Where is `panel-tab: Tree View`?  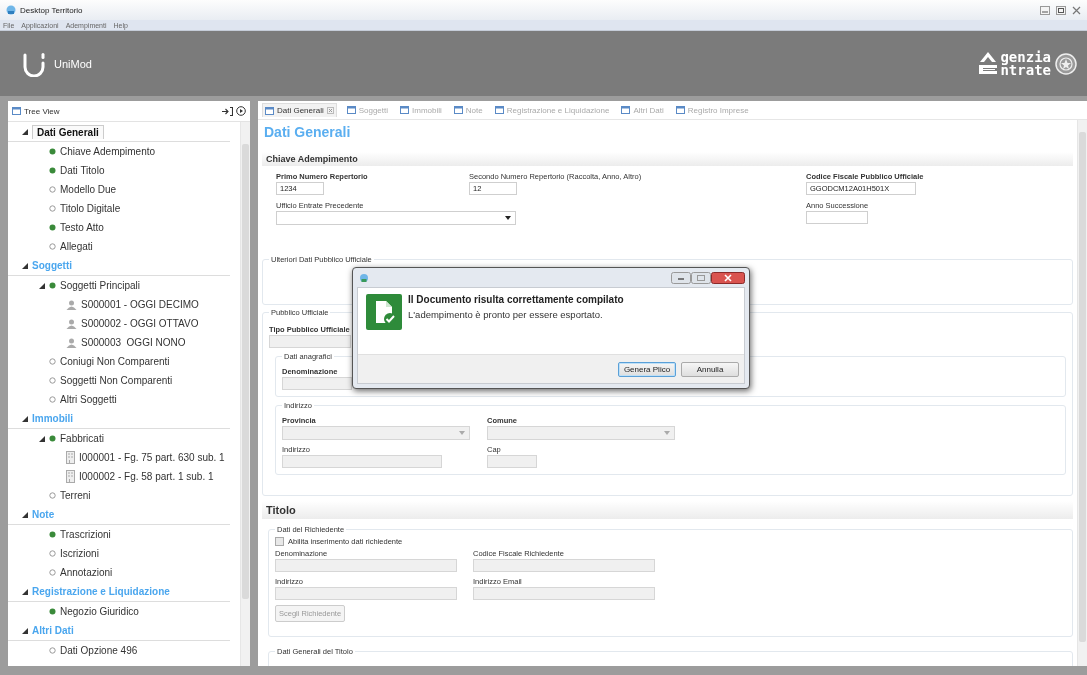 panel-tab: Tree View is located at coordinates (42, 111).